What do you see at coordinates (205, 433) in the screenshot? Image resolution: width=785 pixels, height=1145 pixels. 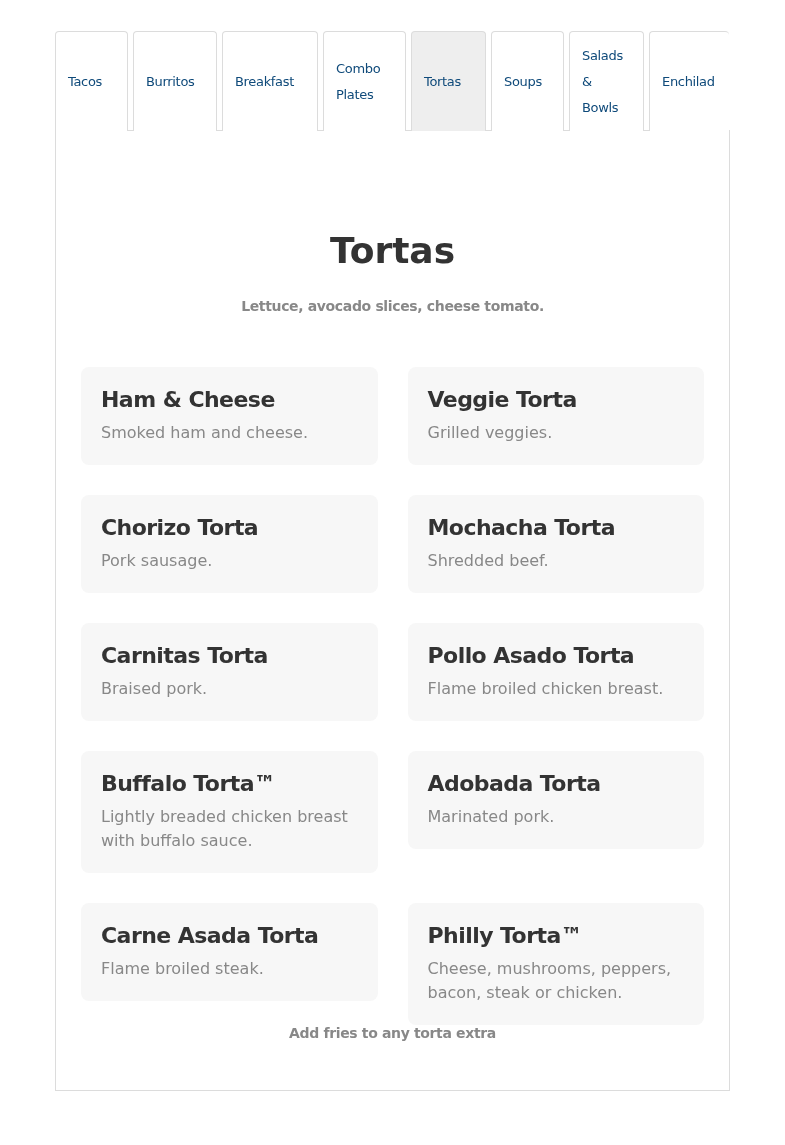 I see `item-description: Smoked ham and cheese.` at bounding box center [205, 433].